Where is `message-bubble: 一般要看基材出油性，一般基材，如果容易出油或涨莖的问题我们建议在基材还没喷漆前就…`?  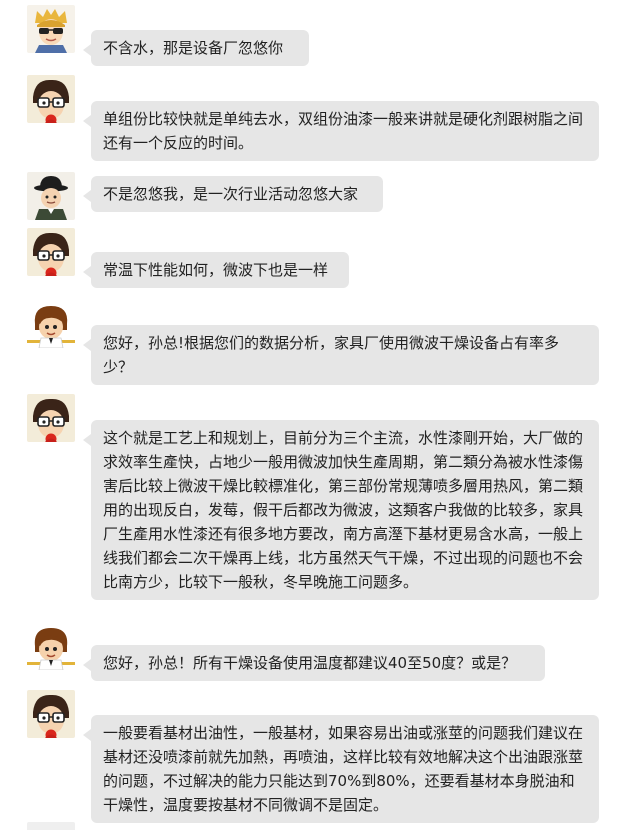 message-bubble: 一般要看基材出油性，一般基材，如果容易出油或涨莖的问题我们建议在基材还没喷漆前就… is located at coordinates (341, 769).